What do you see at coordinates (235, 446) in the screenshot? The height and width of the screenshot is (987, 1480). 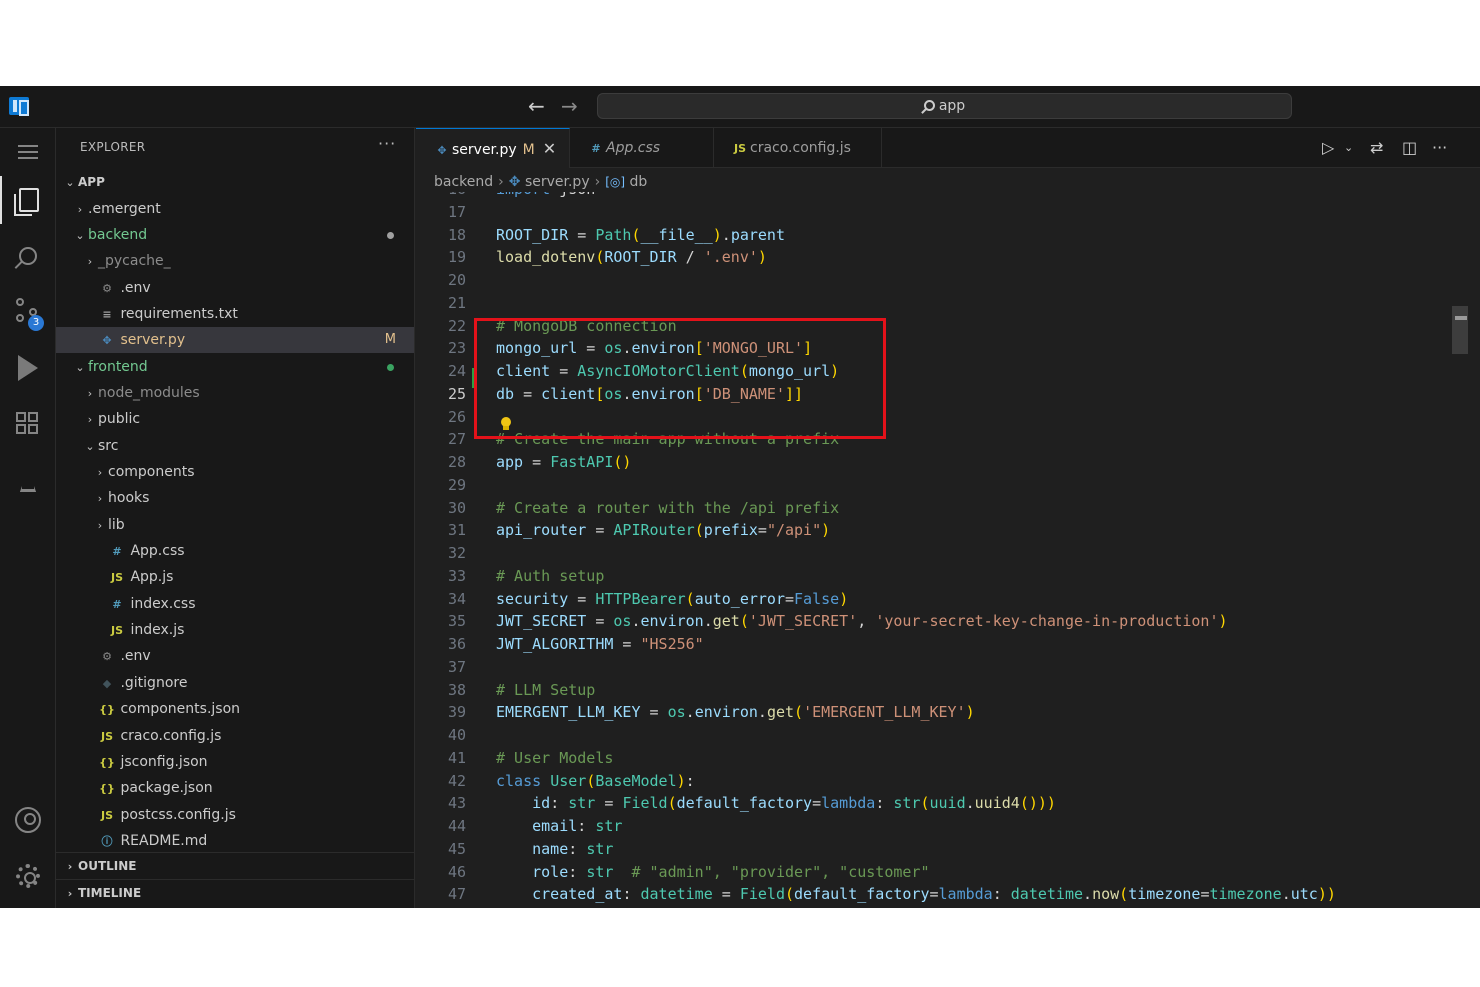 I see `tree-item: ⌄ src` at bounding box center [235, 446].